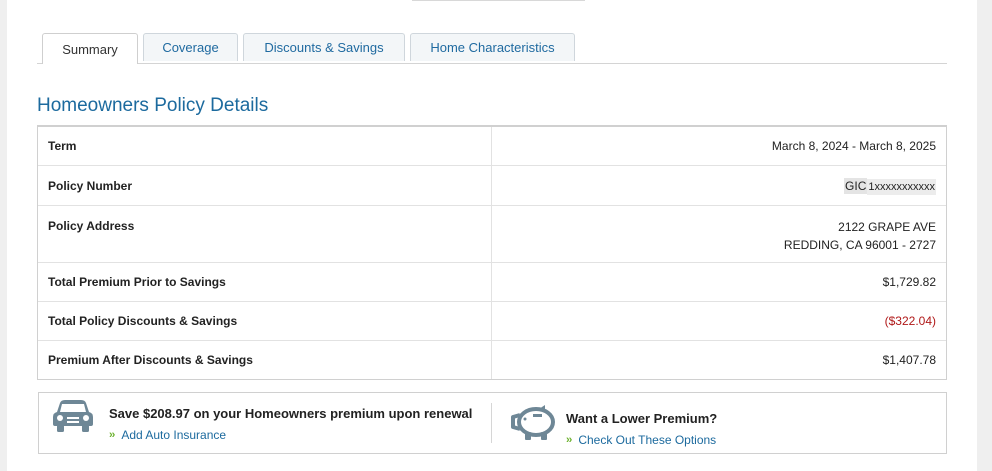  I want to click on premium-after-label: Premium After Discounts & Savings, so click(265, 360).